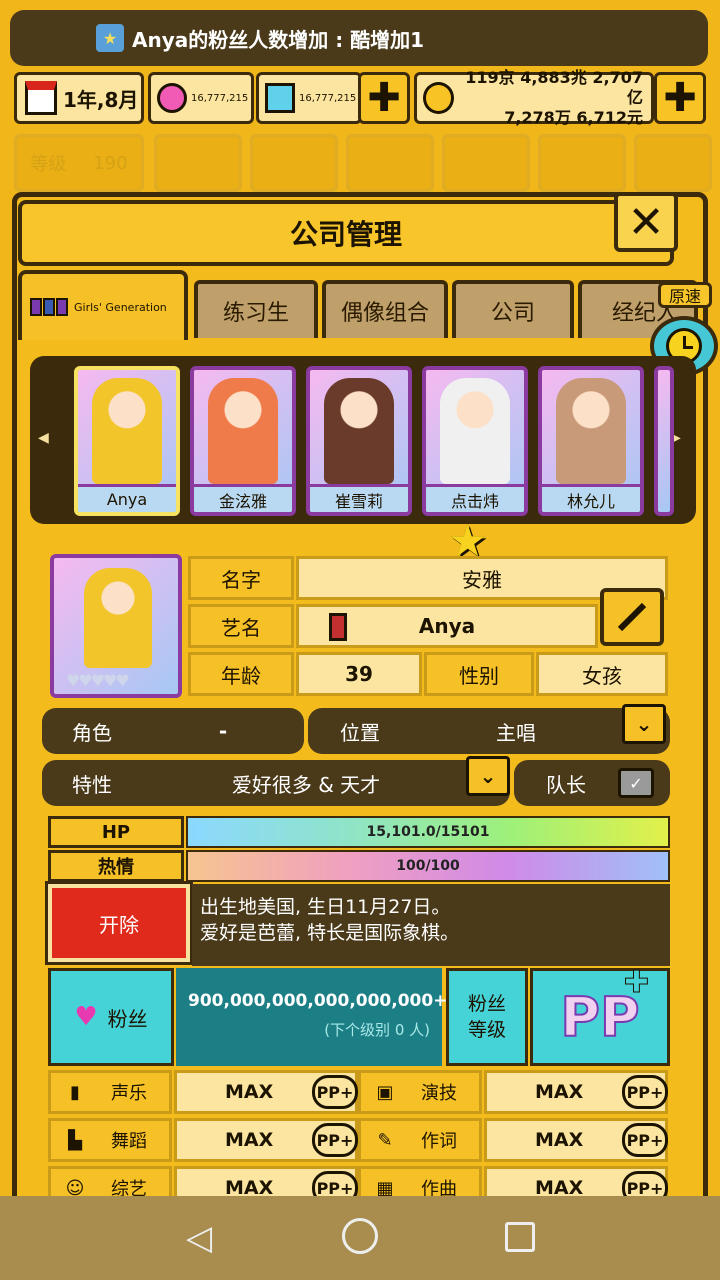 This screenshot has height=1280, width=720. What do you see at coordinates (241, 674) in the screenshot?
I see `age-label: 年龄` at bounding box center [241, 674].